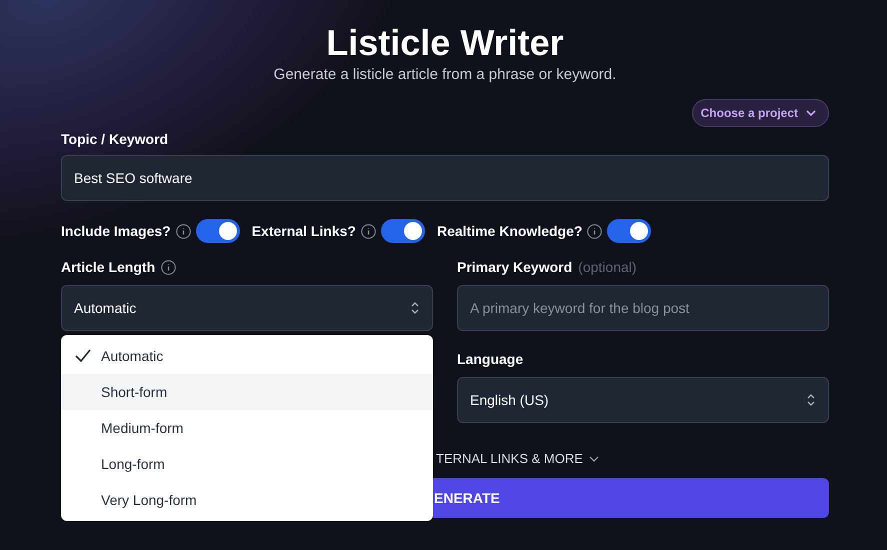 Image resolution: width=887 pixels, height=550 pixels. I want to click on field-label: Topic / Keyword, so click(115, 139).